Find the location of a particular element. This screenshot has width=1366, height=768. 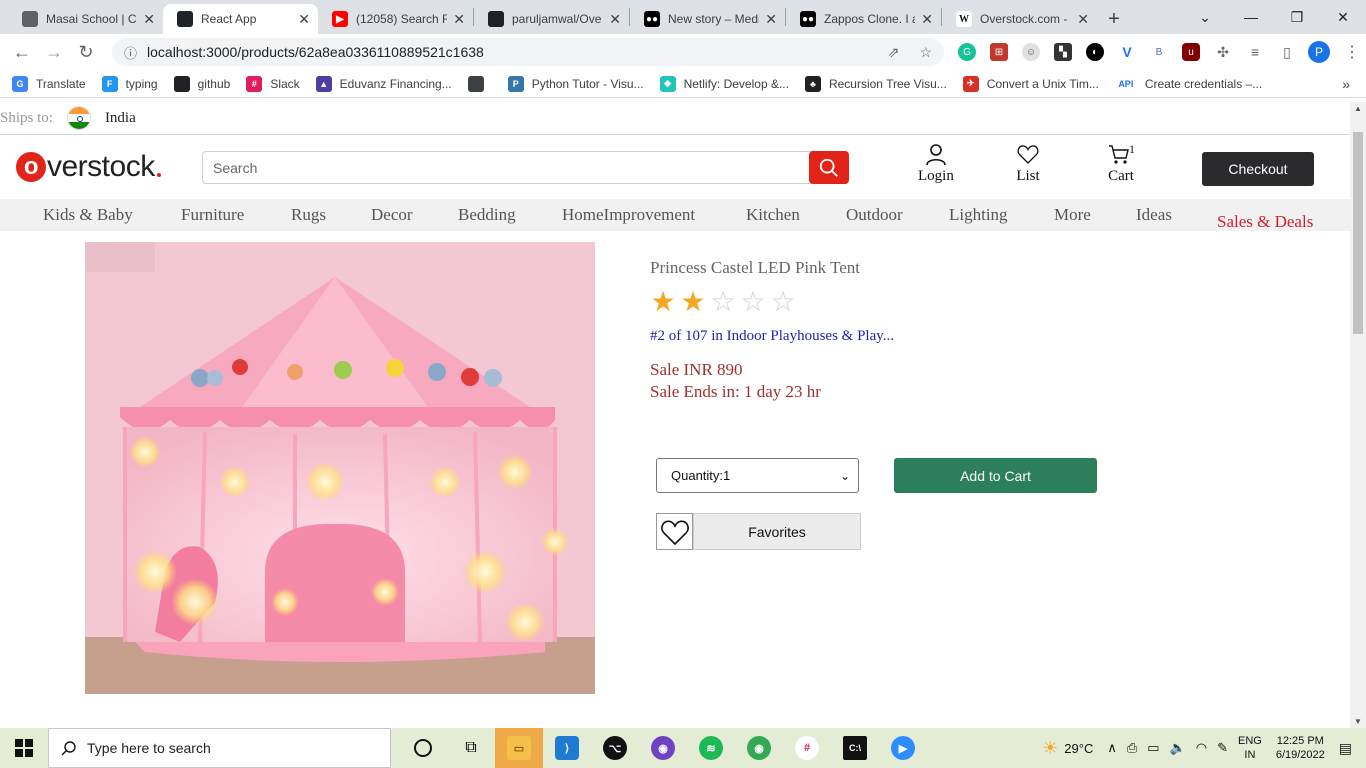

share-icon: ⇗ is located at coordinates (894, 52).